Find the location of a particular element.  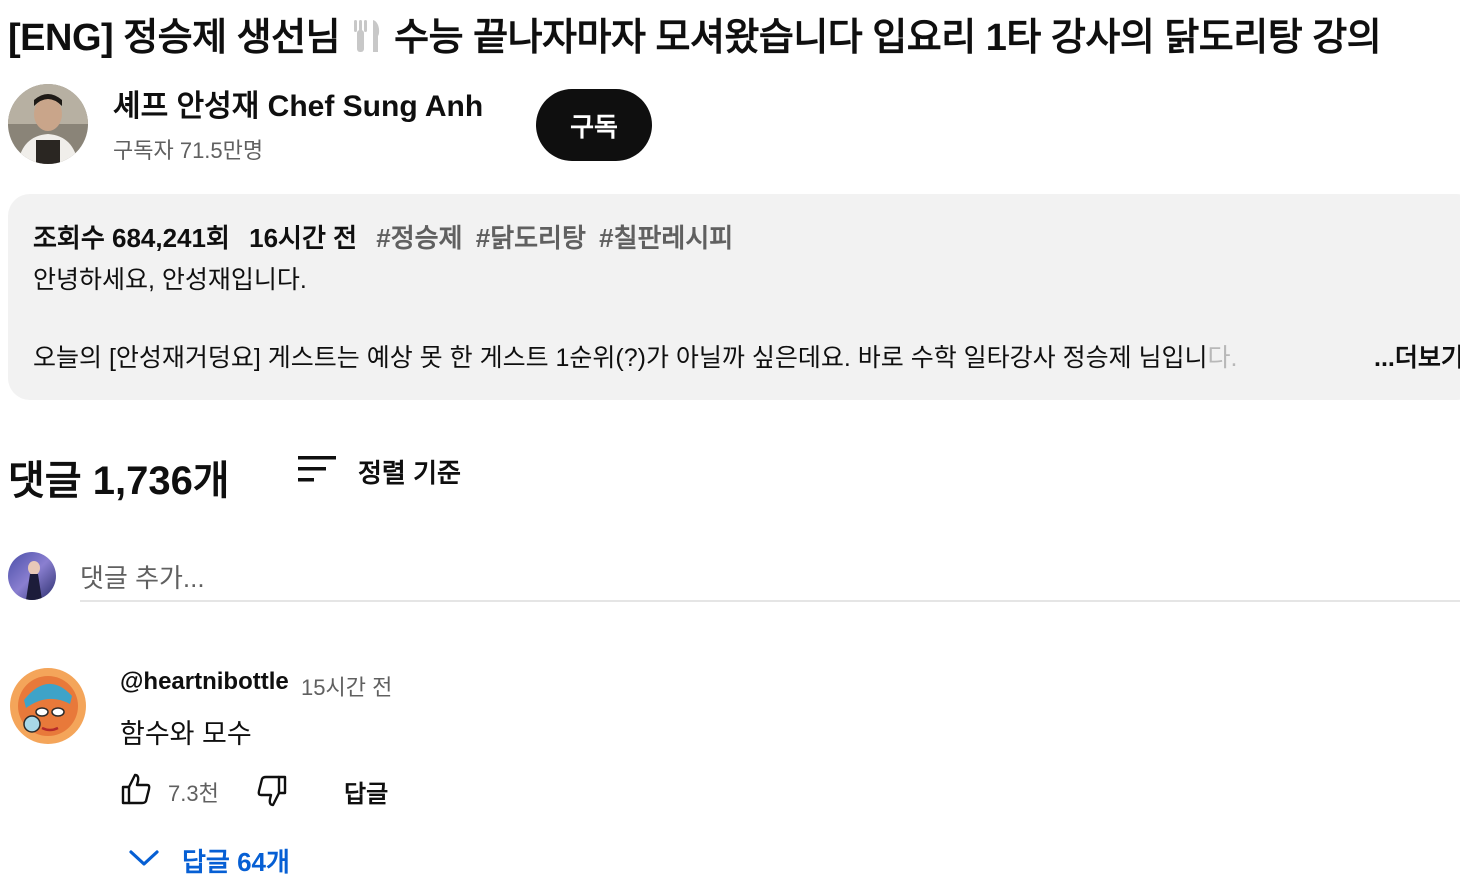

channel-avatar is located at coordinates (48, 124).